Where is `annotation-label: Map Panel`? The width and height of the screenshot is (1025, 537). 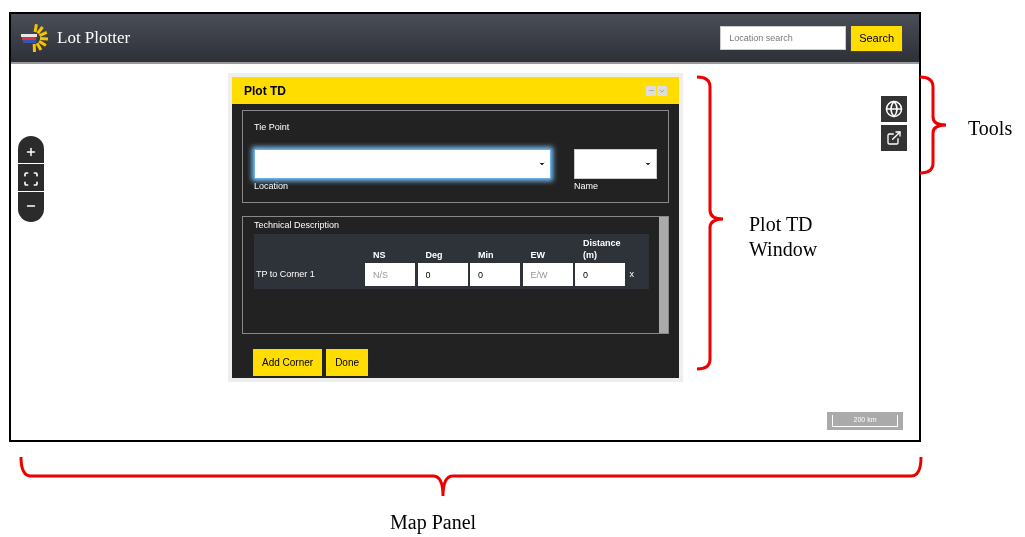 annotation-label: Map Panel is located at coordinates (433, 522).